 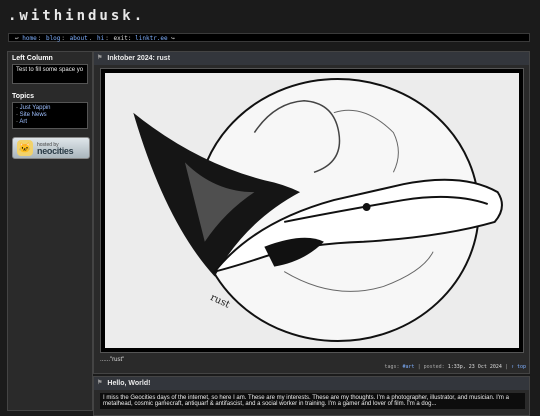 What do you see at coordinates (17, 38) in the screenshot?
I see `nav-prefix: ↩` at bounding box center [17, 38].